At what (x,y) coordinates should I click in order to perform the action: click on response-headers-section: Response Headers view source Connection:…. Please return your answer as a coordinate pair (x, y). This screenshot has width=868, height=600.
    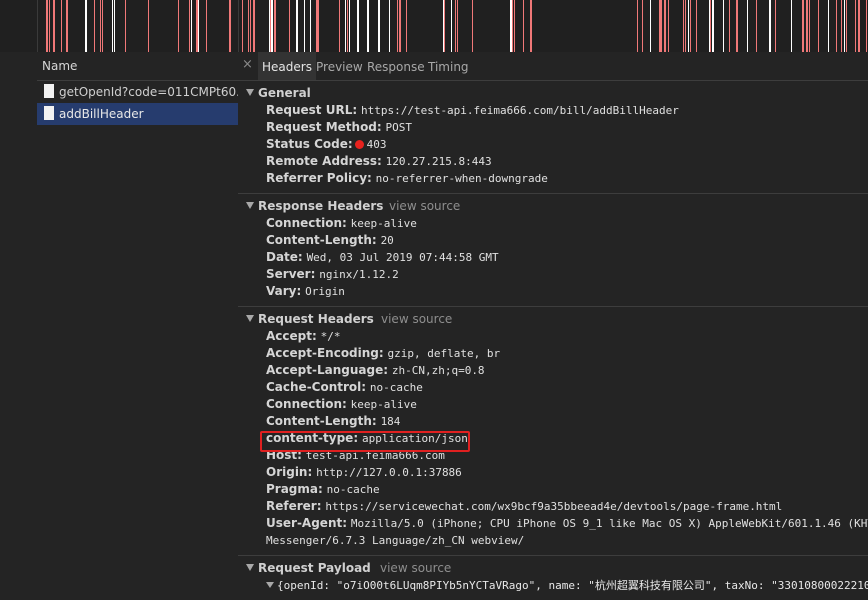
    Looking at the image, I should click on (553, 250).